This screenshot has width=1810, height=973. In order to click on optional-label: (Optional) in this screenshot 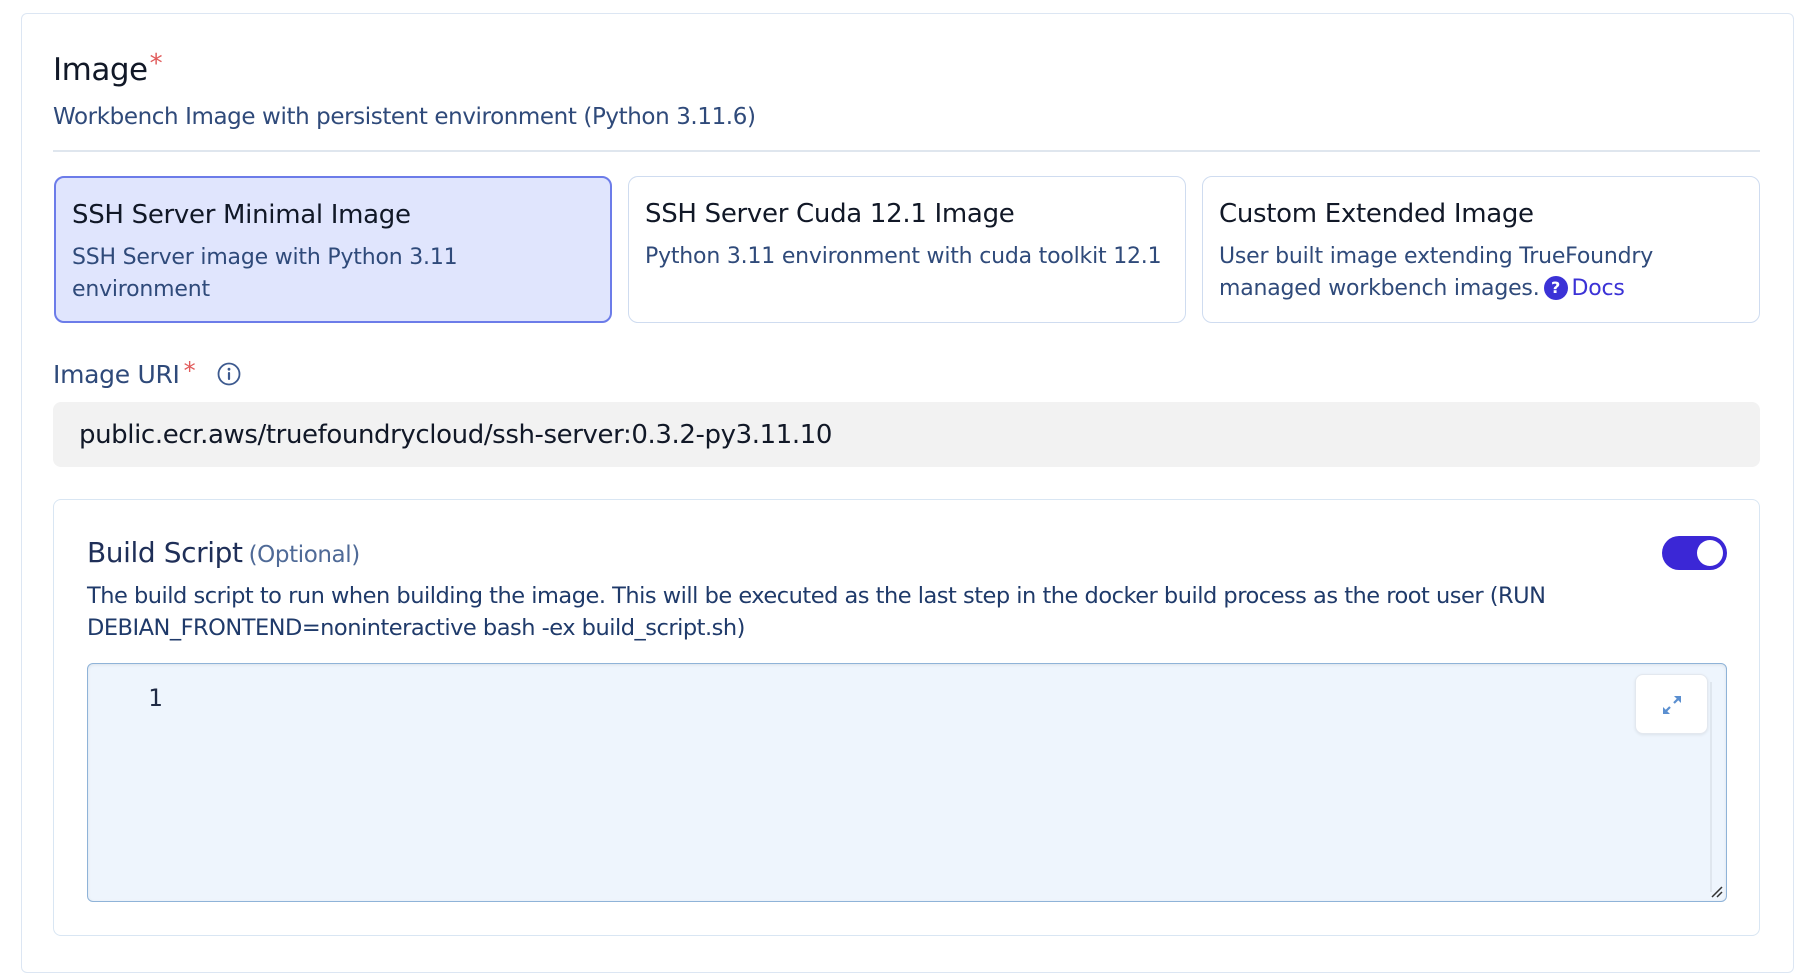, I will do `click(304, 555)`.